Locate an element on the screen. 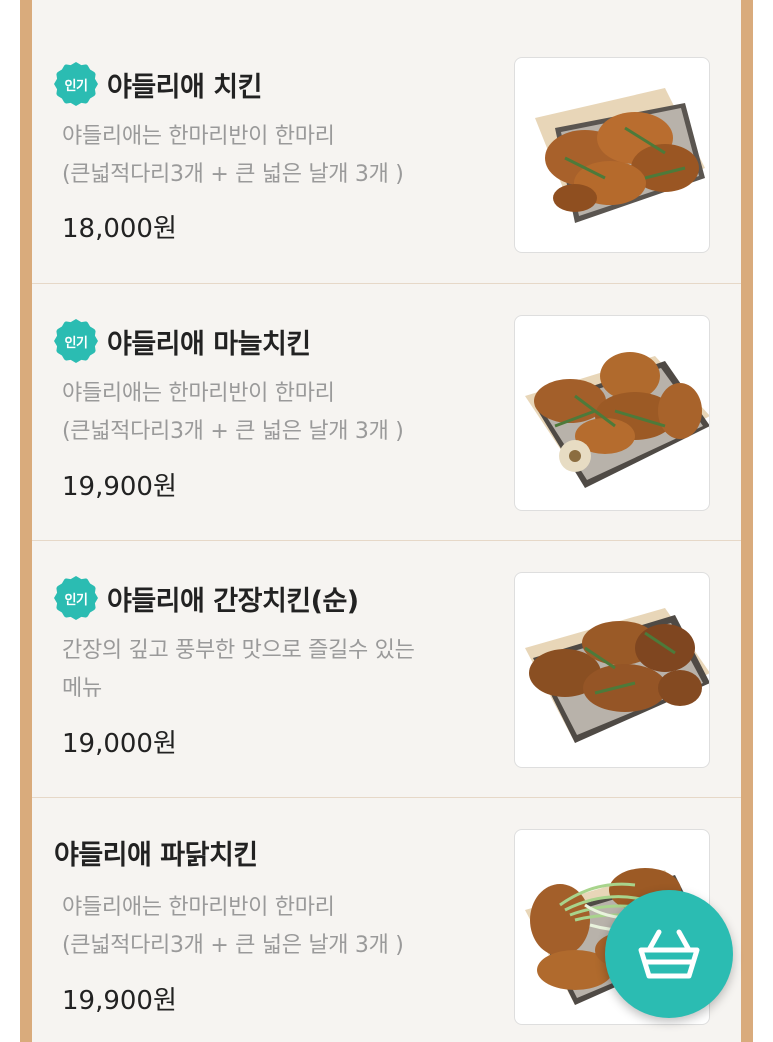 Image resolution: width=773 pixels, height=1042 pixels. menu-item-name: 야들리애 간장치킨(순) is located at coordinates (233, 601).